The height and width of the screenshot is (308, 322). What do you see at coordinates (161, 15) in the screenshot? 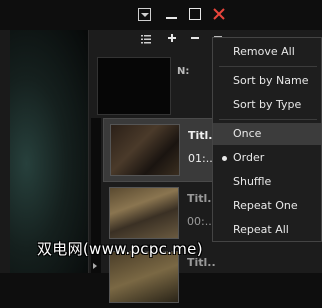
I see `title-bar` at bounding box center [161, 15].